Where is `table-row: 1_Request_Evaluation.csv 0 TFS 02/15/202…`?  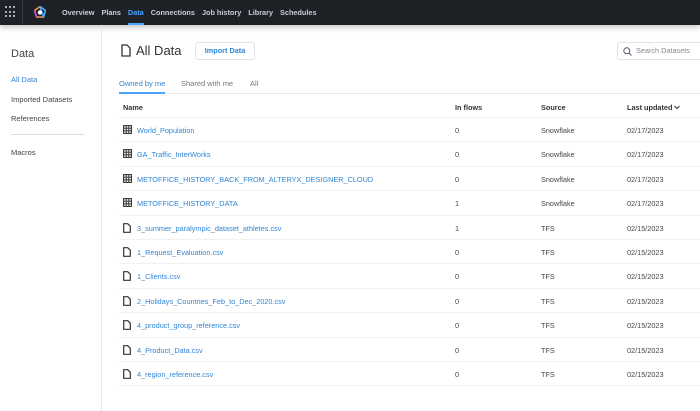
table-row: 1_Request_Evaluation.csv 0 TFS 02/15/202… is located at coordinates (409, 252).